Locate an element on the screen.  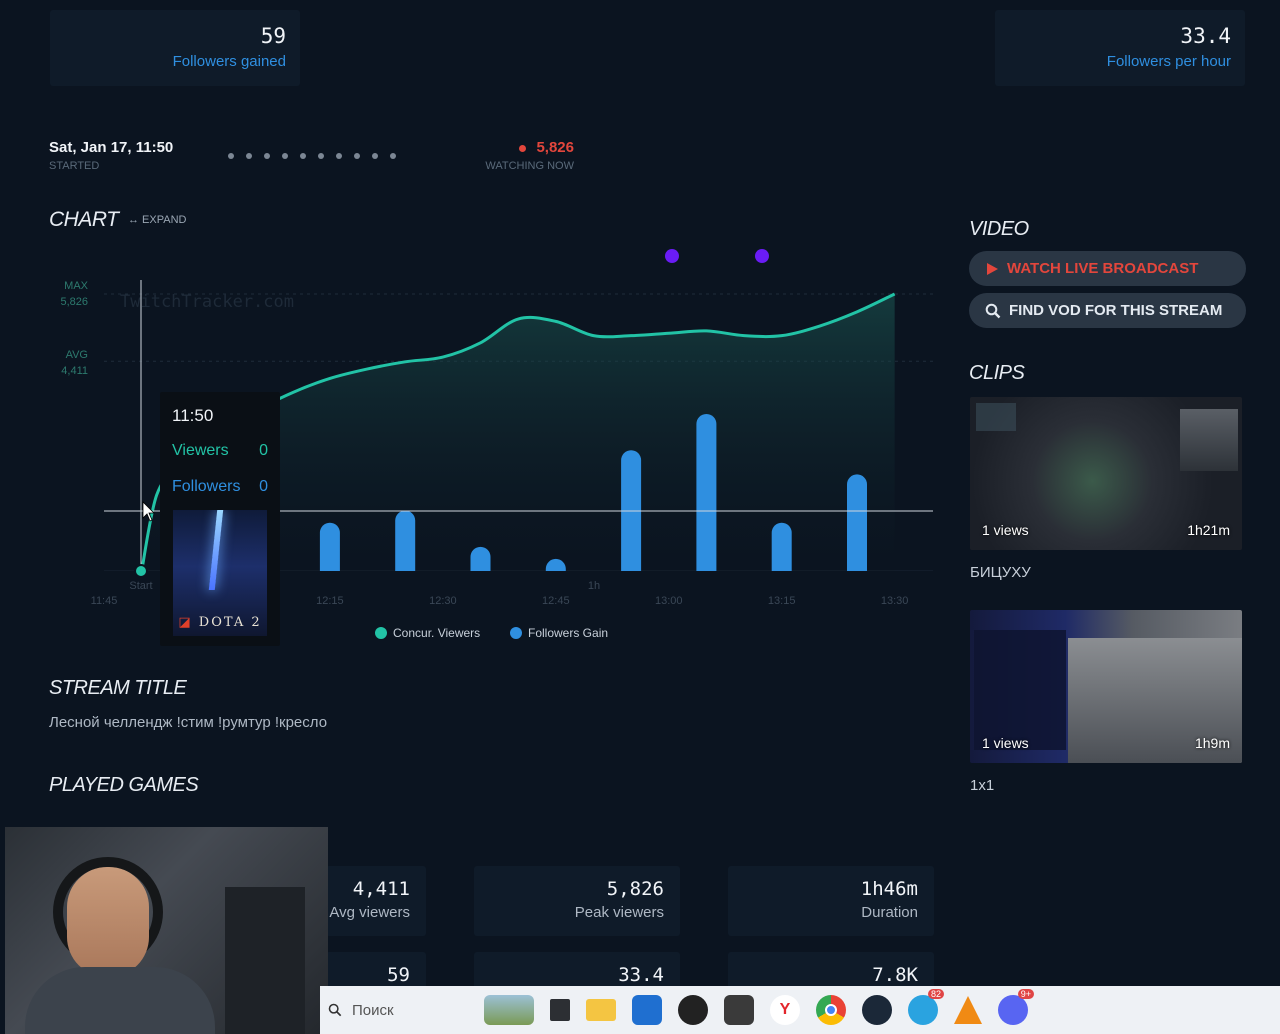
watch-live-button: WATCH LIVE BROADCAST is located at coordinates (1107, 268).